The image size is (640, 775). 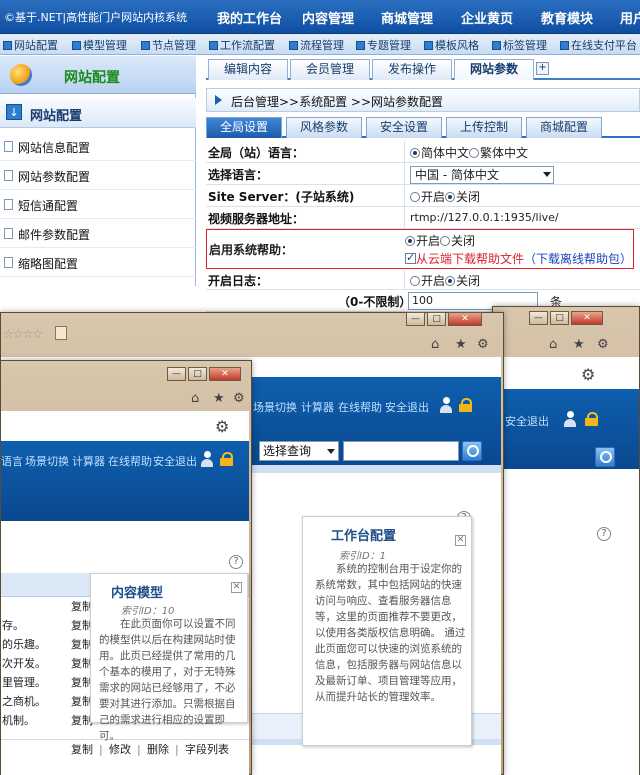 What do you see at coordinates (404, 127) in the screenshot?
I see `tab-security-settings: 安全设置` at bounding box center [404, 127].